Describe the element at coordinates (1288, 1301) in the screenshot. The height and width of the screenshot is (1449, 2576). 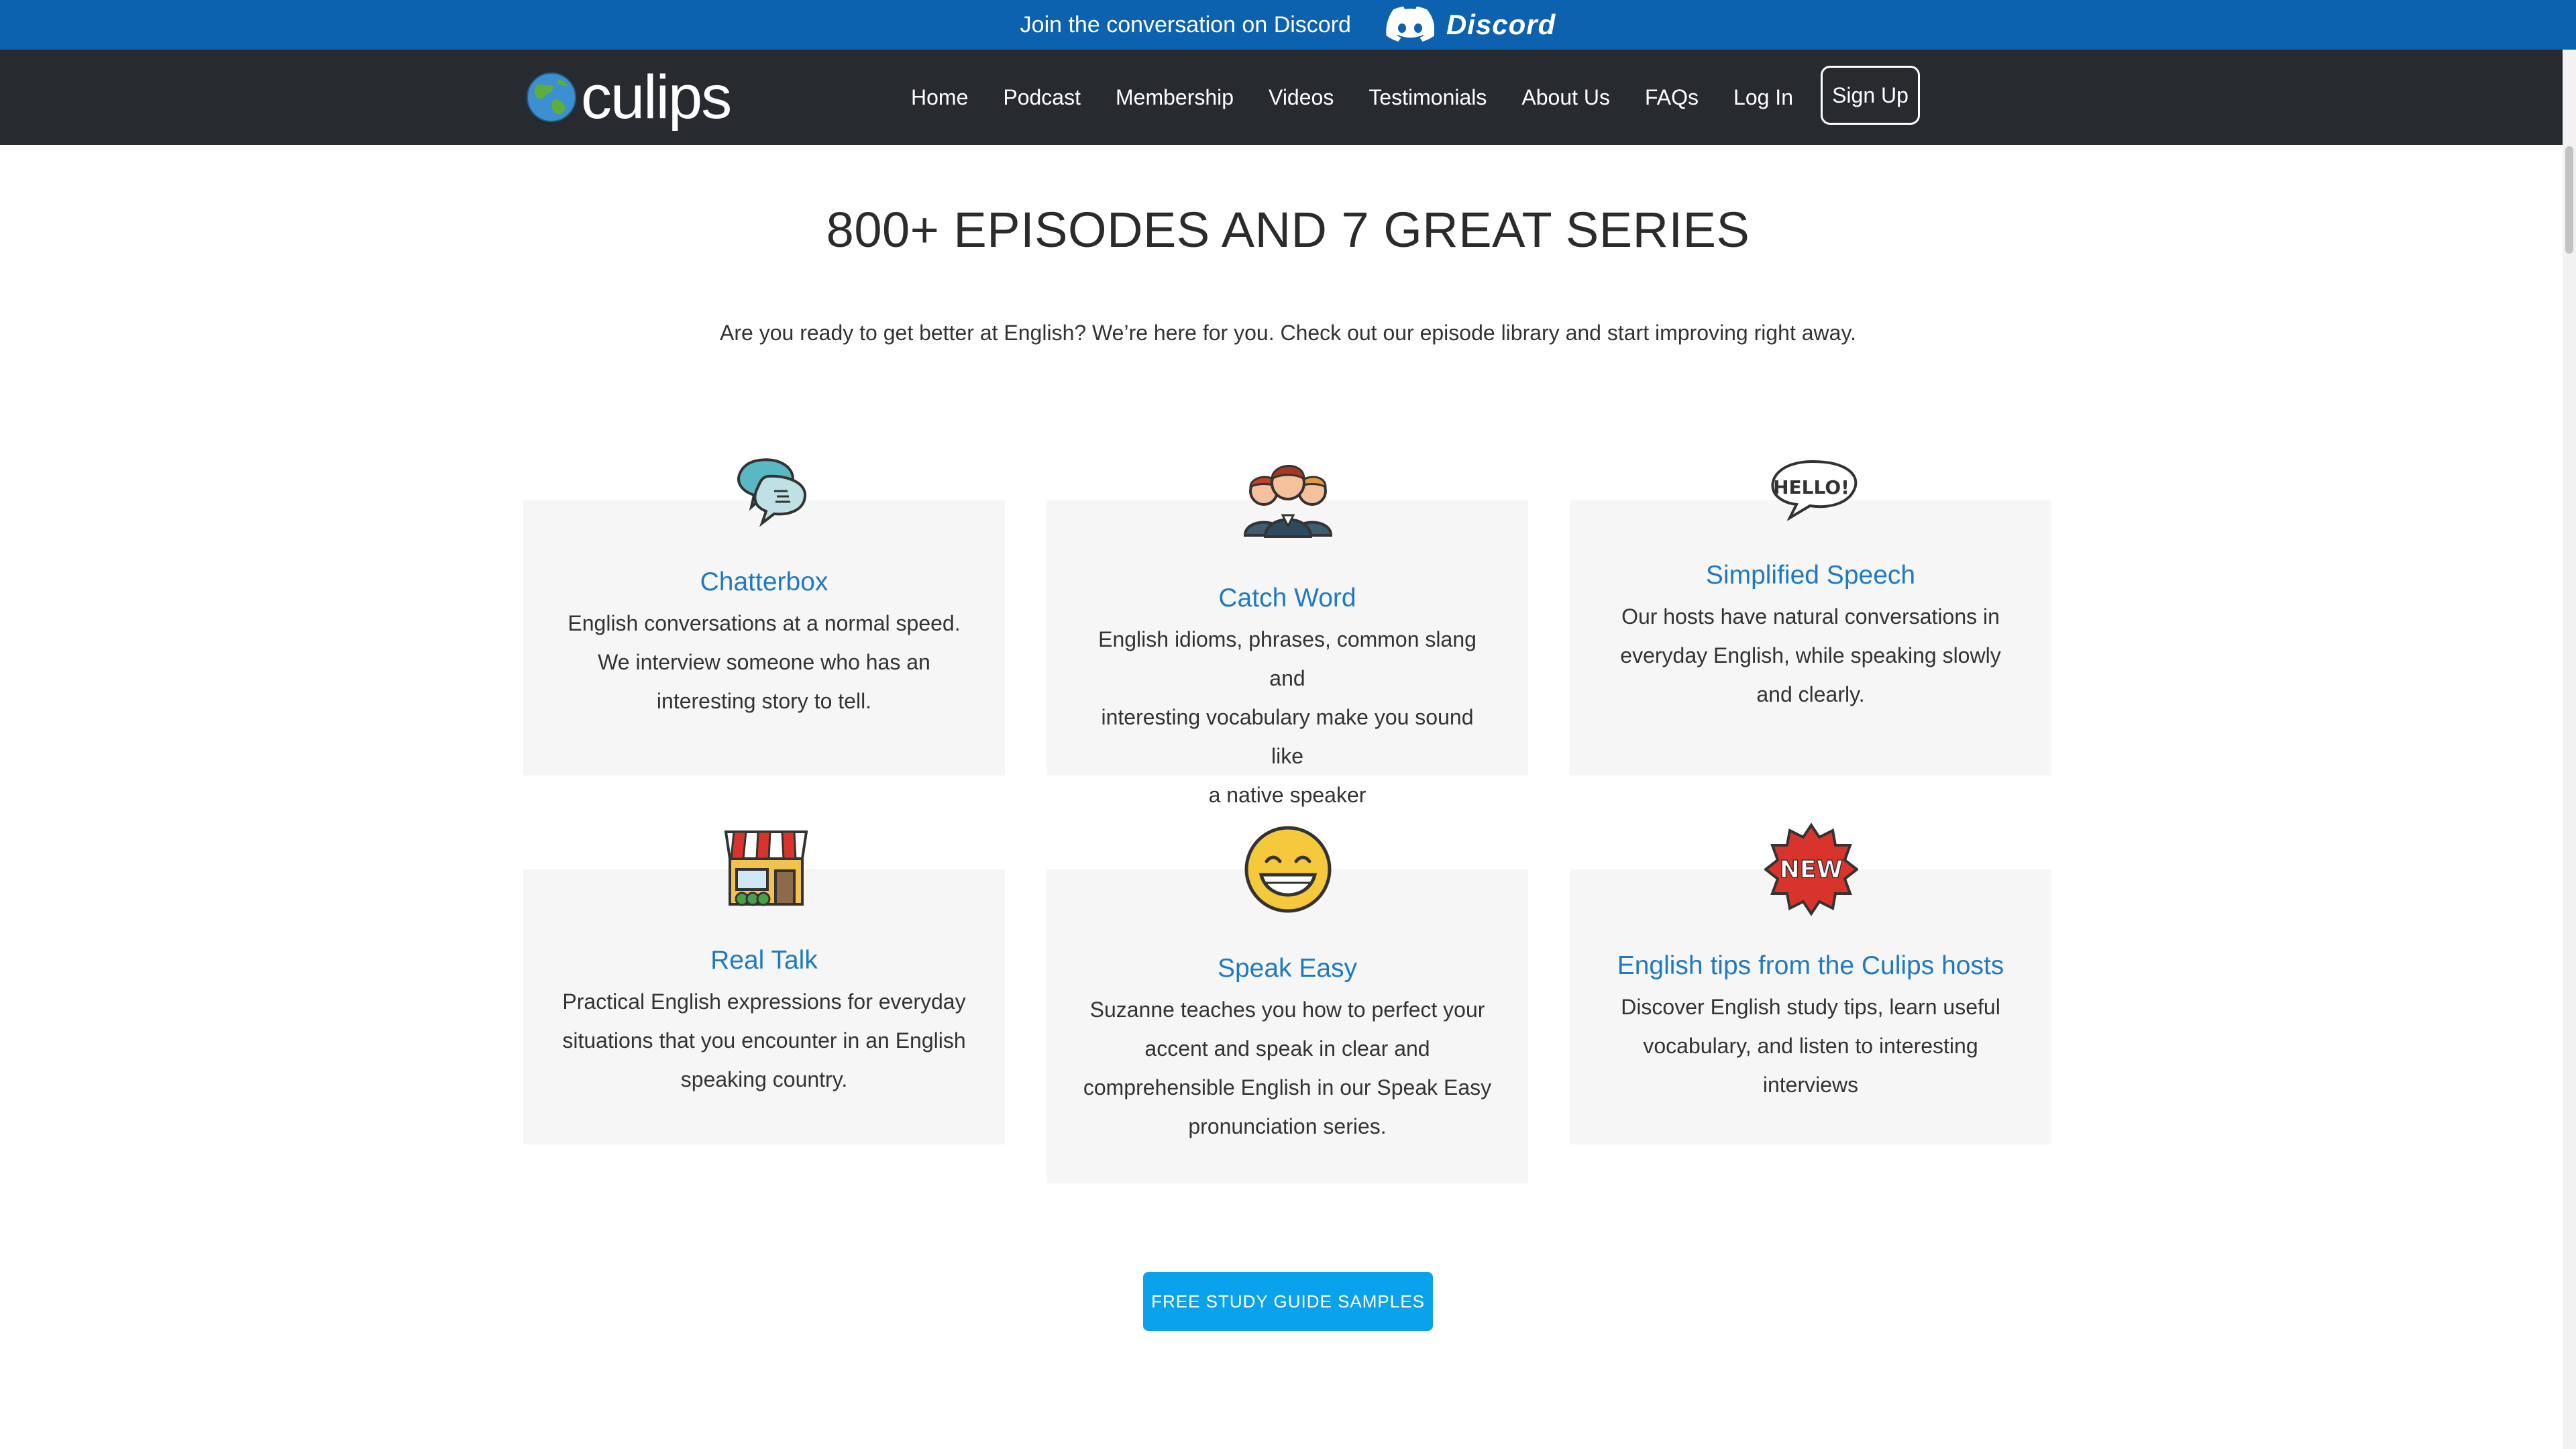
I see `free-study-guide-button: FREE STUDY GUIDE SAMPLES` at that location.